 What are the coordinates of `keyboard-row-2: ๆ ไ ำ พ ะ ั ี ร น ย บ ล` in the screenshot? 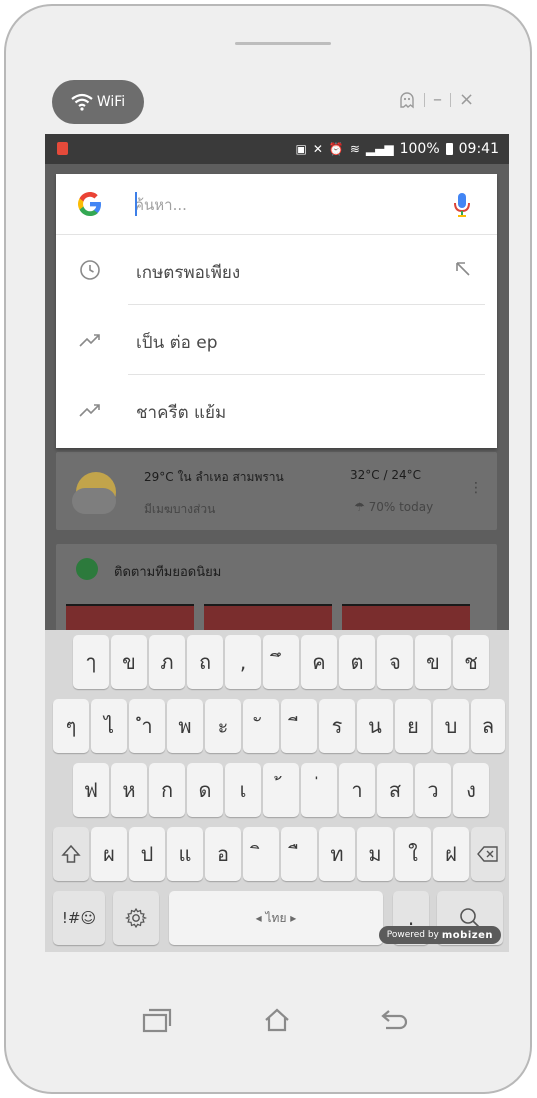 It's located at (277, 726).